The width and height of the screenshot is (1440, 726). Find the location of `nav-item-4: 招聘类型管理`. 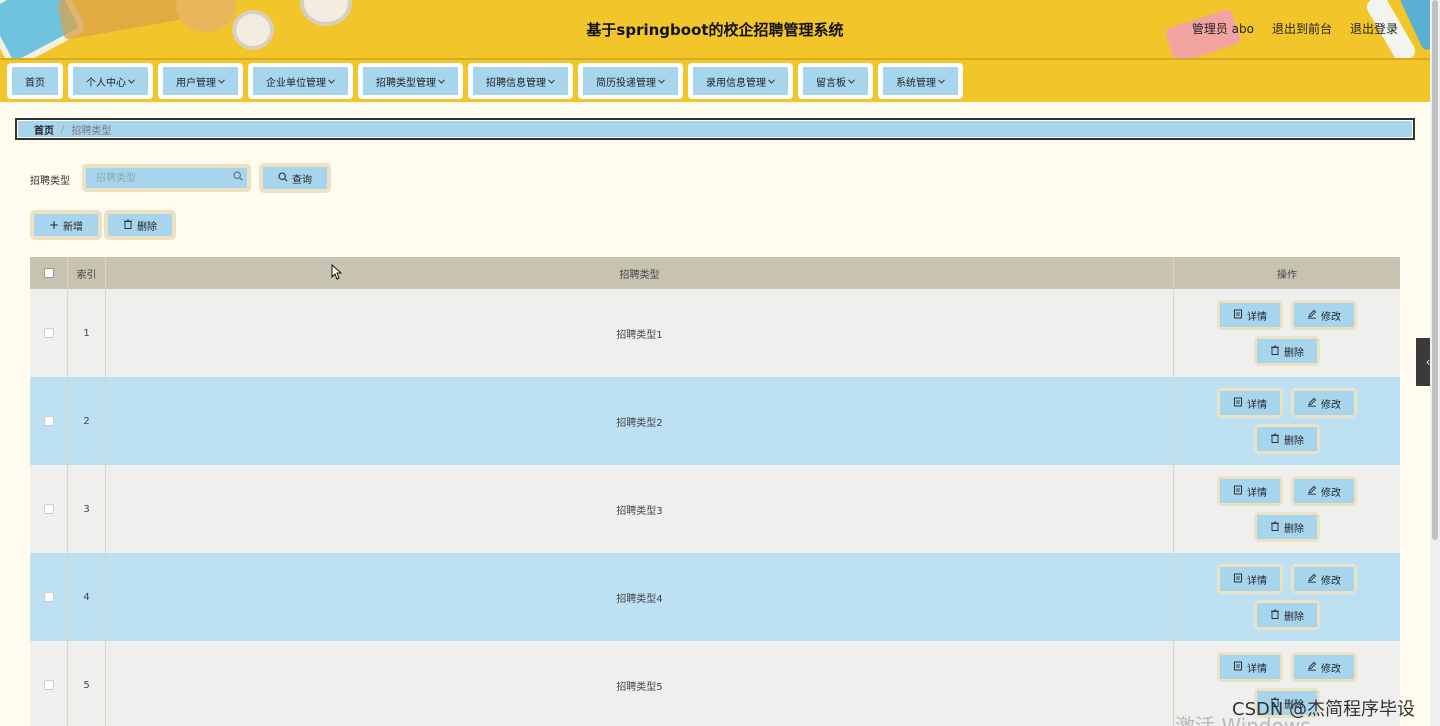

nav-item-4: 招聘类型管理 is located at coordinates (410, 81).